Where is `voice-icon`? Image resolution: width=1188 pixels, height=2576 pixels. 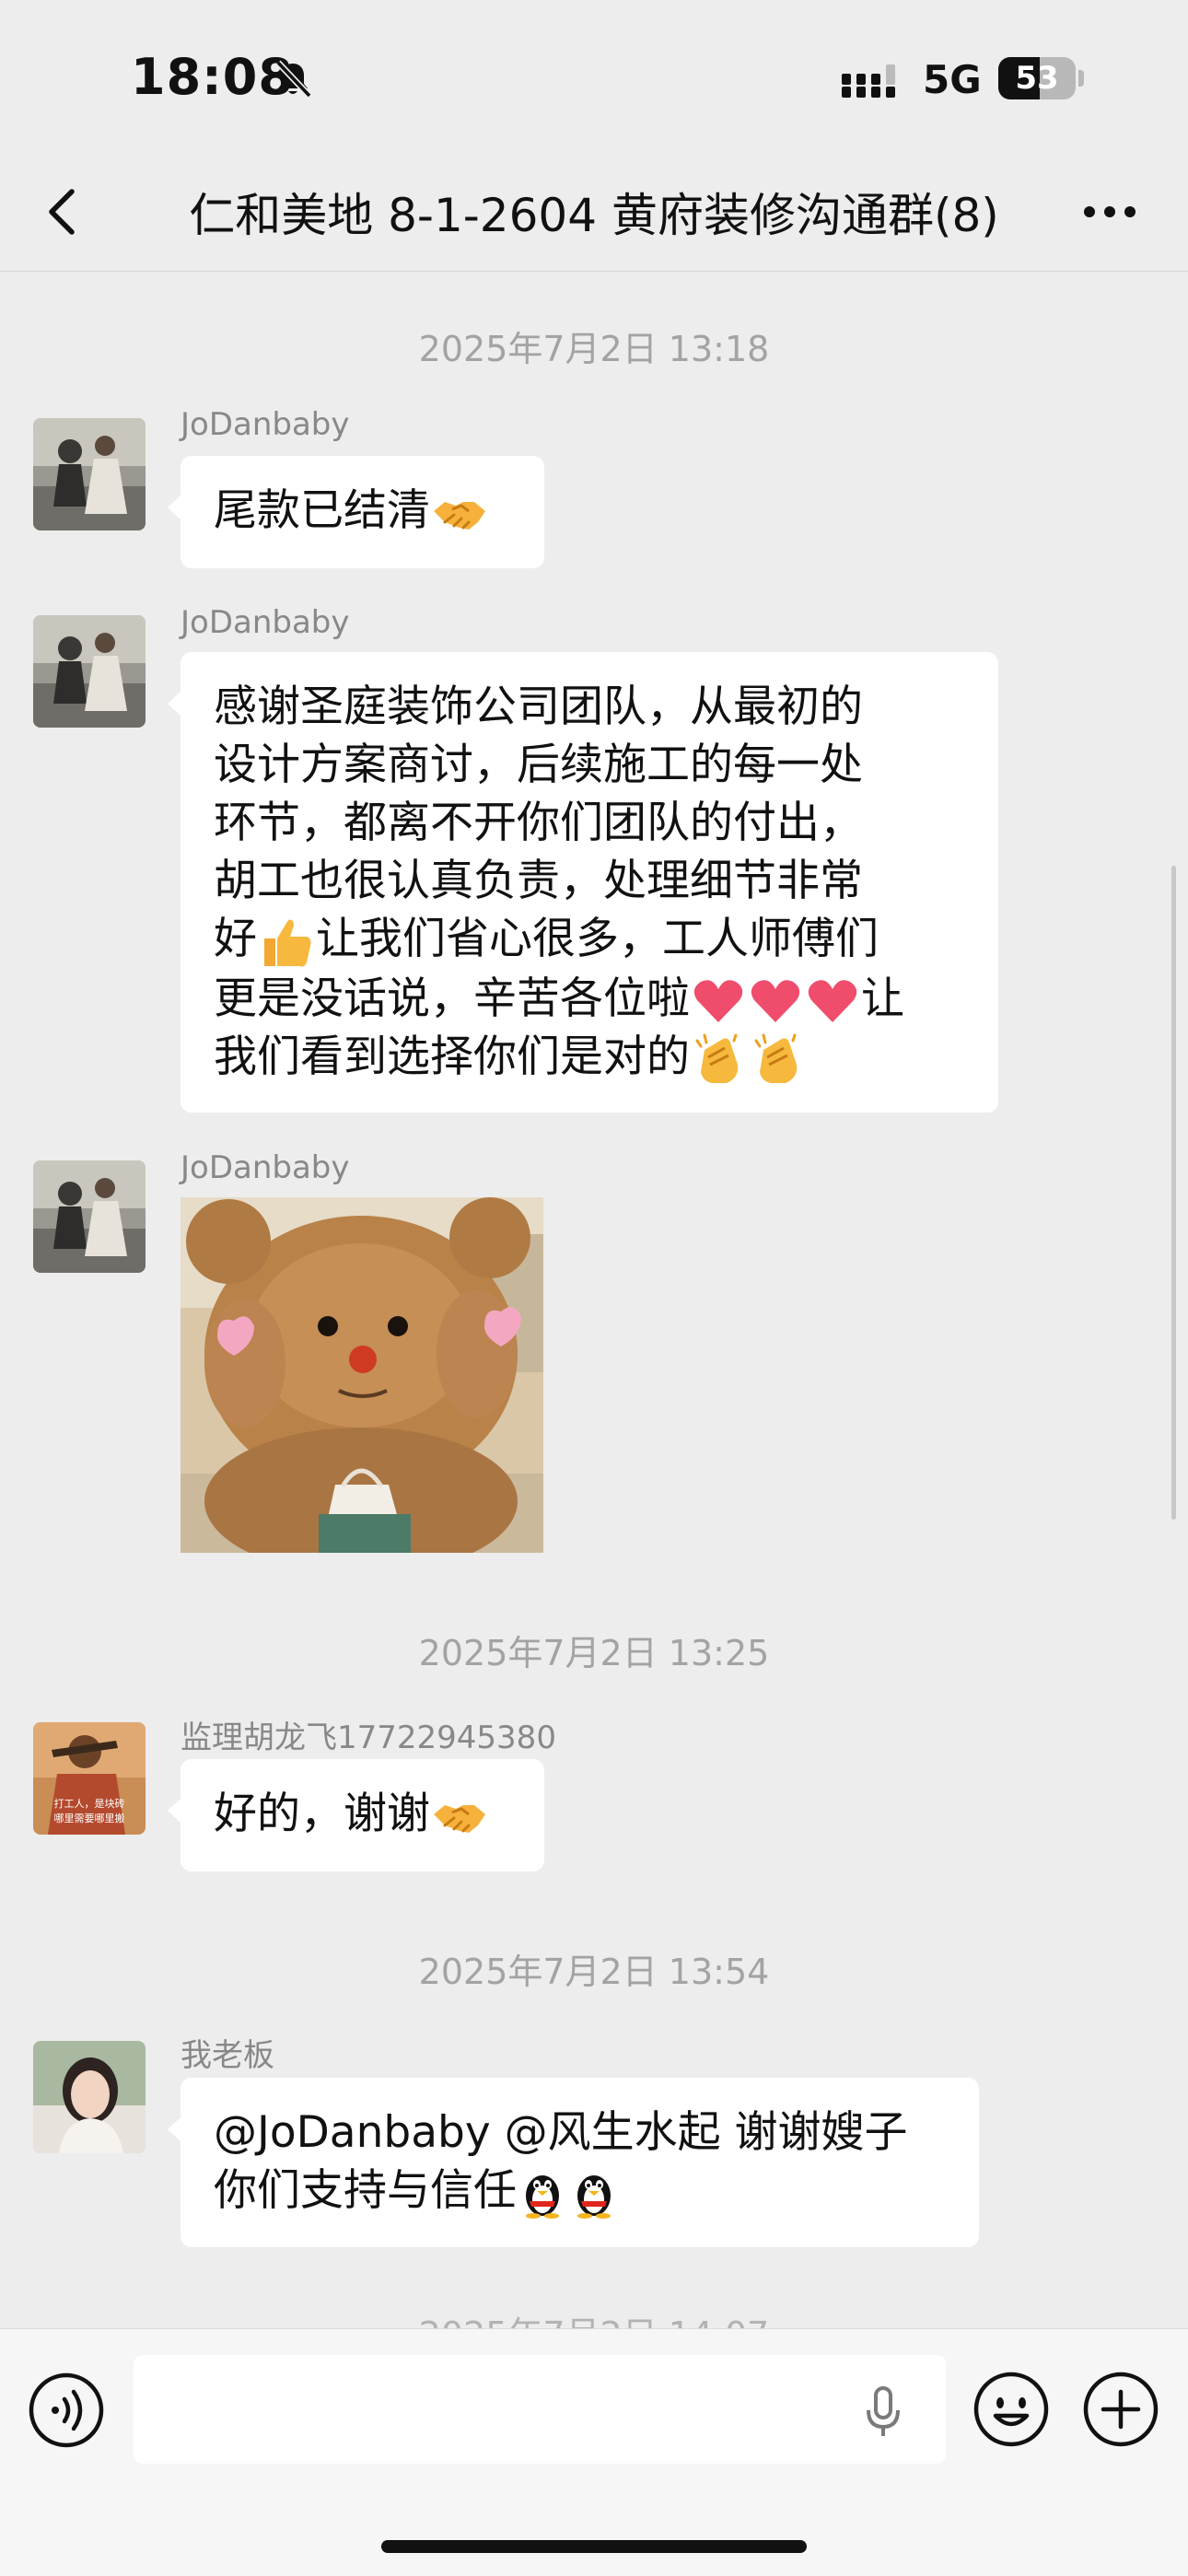 voice-icon is located at coordinates (66, 2410).